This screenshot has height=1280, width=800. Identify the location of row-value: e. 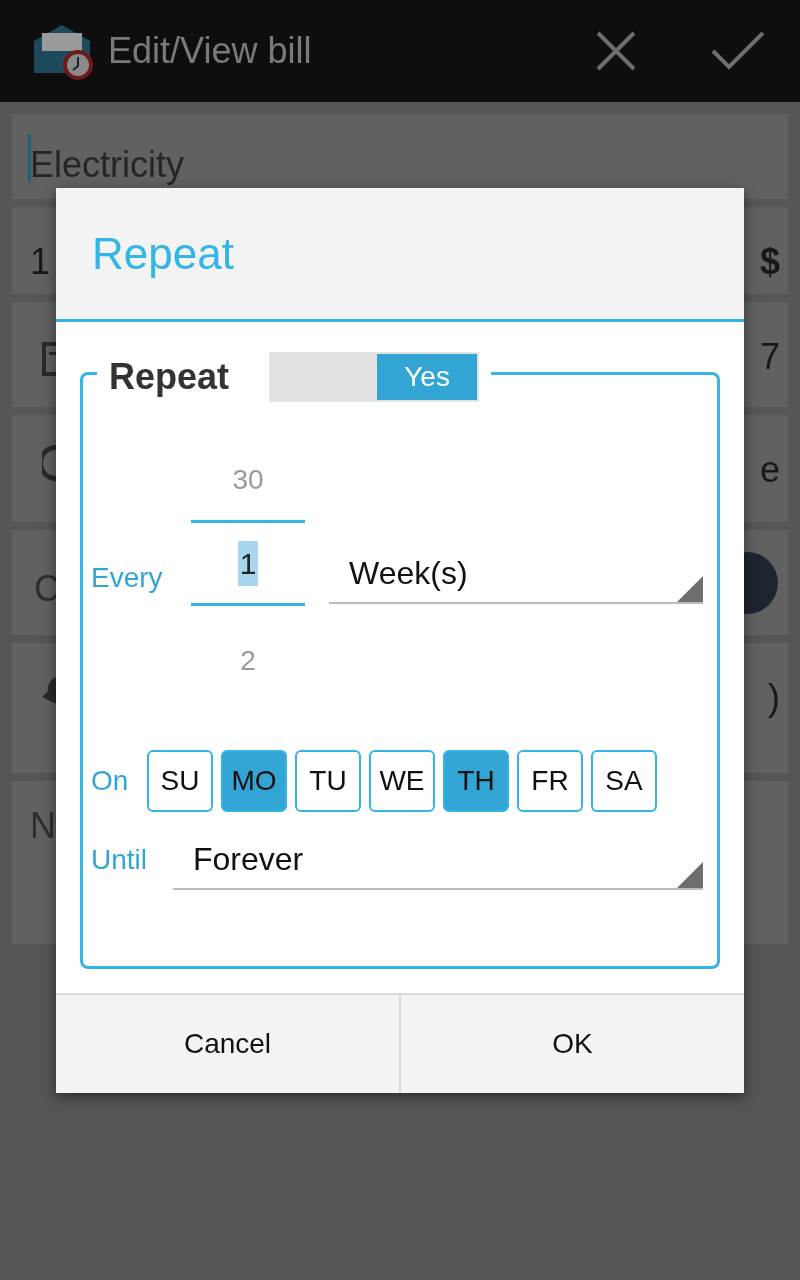
(769, 470).